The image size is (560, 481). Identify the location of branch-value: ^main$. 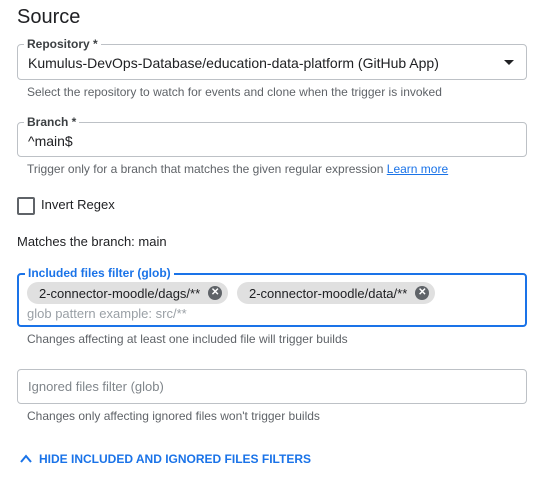
(50, 141).